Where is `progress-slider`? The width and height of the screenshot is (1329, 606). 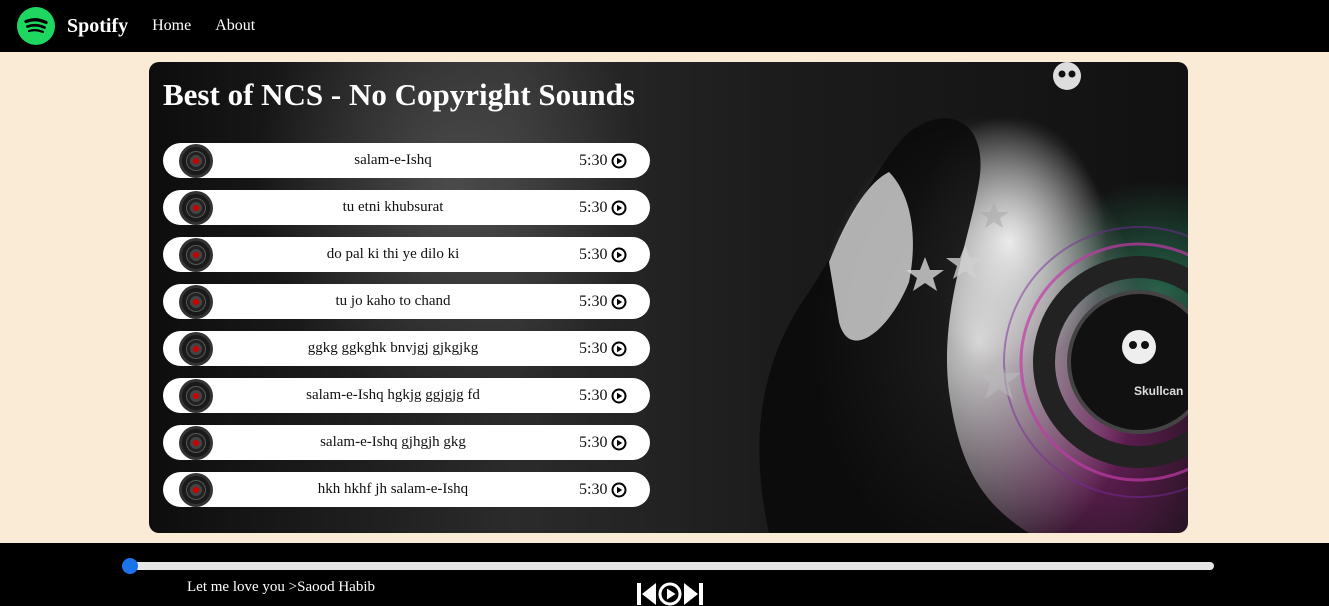 progress-slider is located at coordinates (669, 566).